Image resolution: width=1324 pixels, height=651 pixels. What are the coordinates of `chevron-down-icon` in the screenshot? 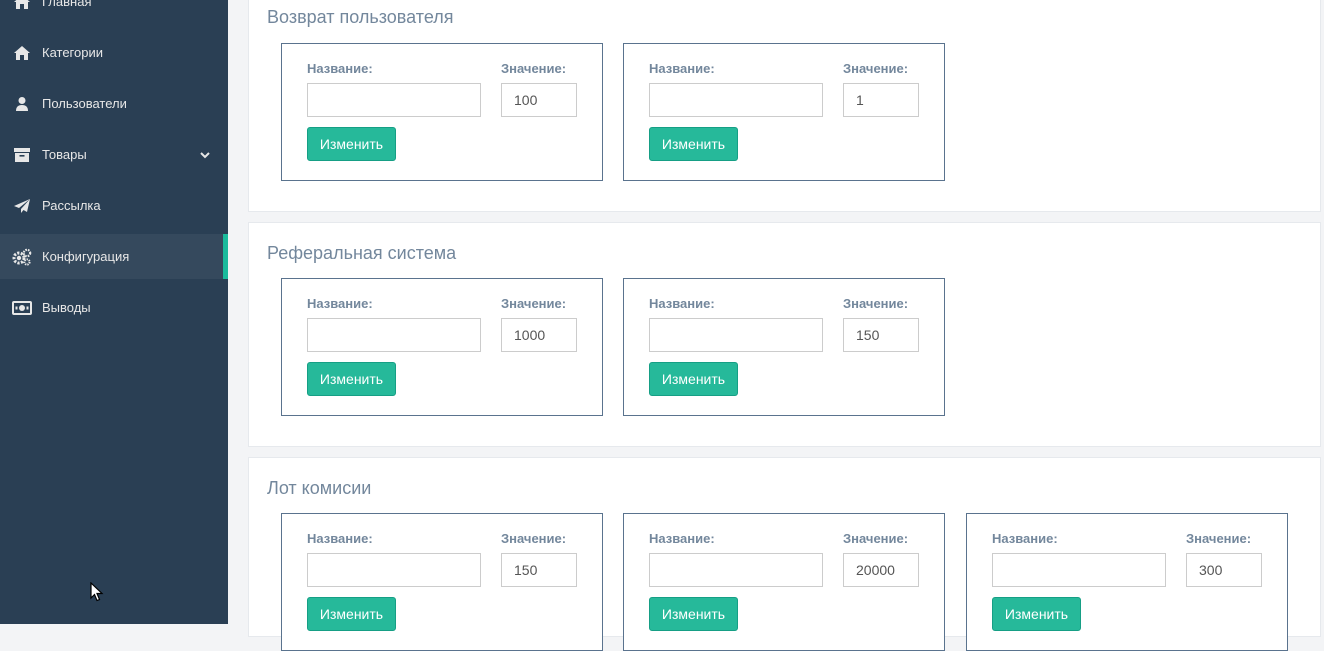 It's located at (205, 154).